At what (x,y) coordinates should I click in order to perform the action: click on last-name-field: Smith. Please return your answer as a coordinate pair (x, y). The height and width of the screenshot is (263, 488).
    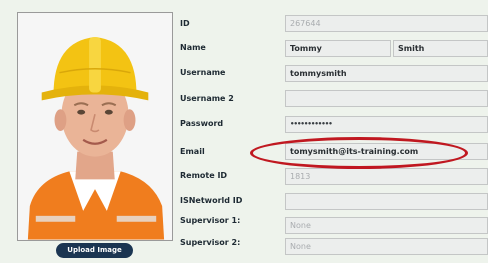
    Looking at the image, I should click on (440, 48).